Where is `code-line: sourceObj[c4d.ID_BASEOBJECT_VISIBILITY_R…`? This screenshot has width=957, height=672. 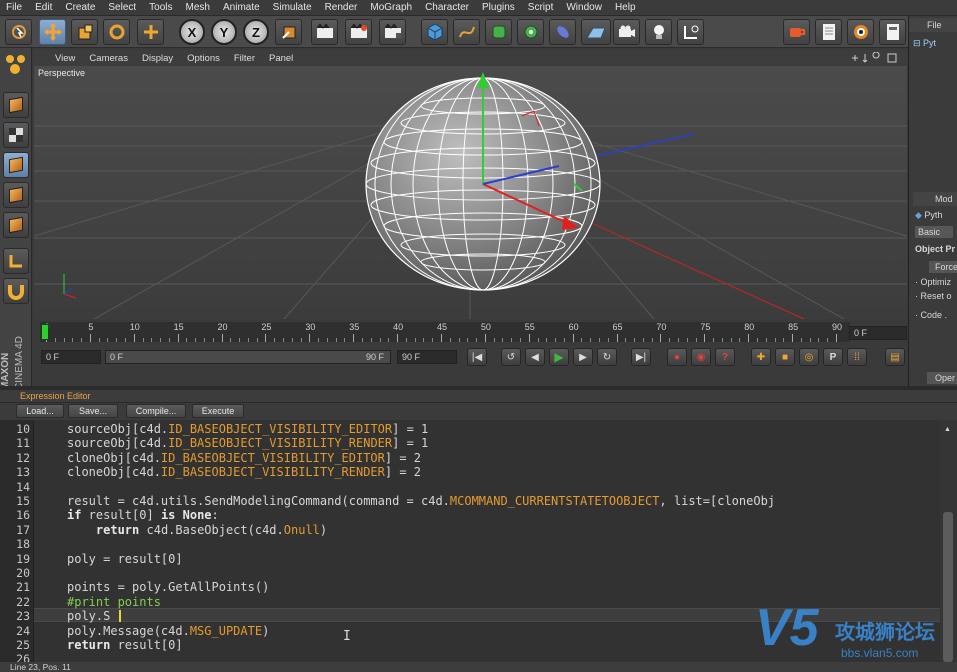
code-line: sourceObj[c4d.ID_BASEOBJECT_VISIBILITY_R… is located at coordinates (247, 443).